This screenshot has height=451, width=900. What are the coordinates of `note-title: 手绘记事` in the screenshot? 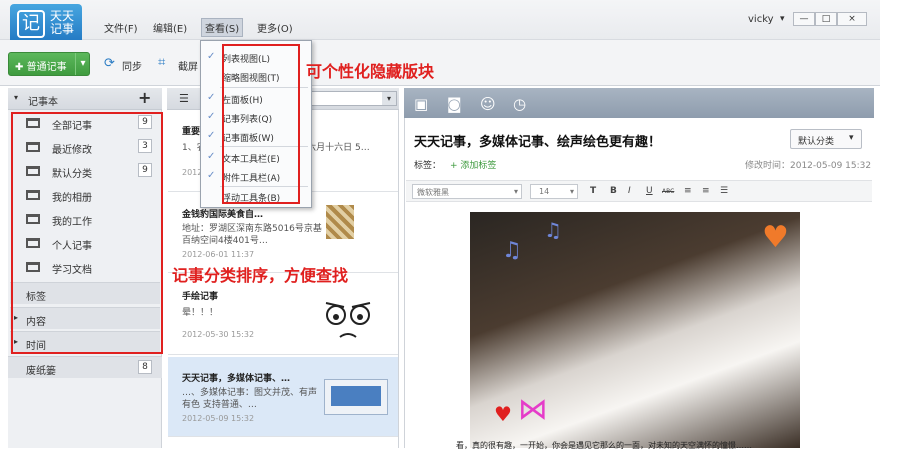 It's located at (200, 297).